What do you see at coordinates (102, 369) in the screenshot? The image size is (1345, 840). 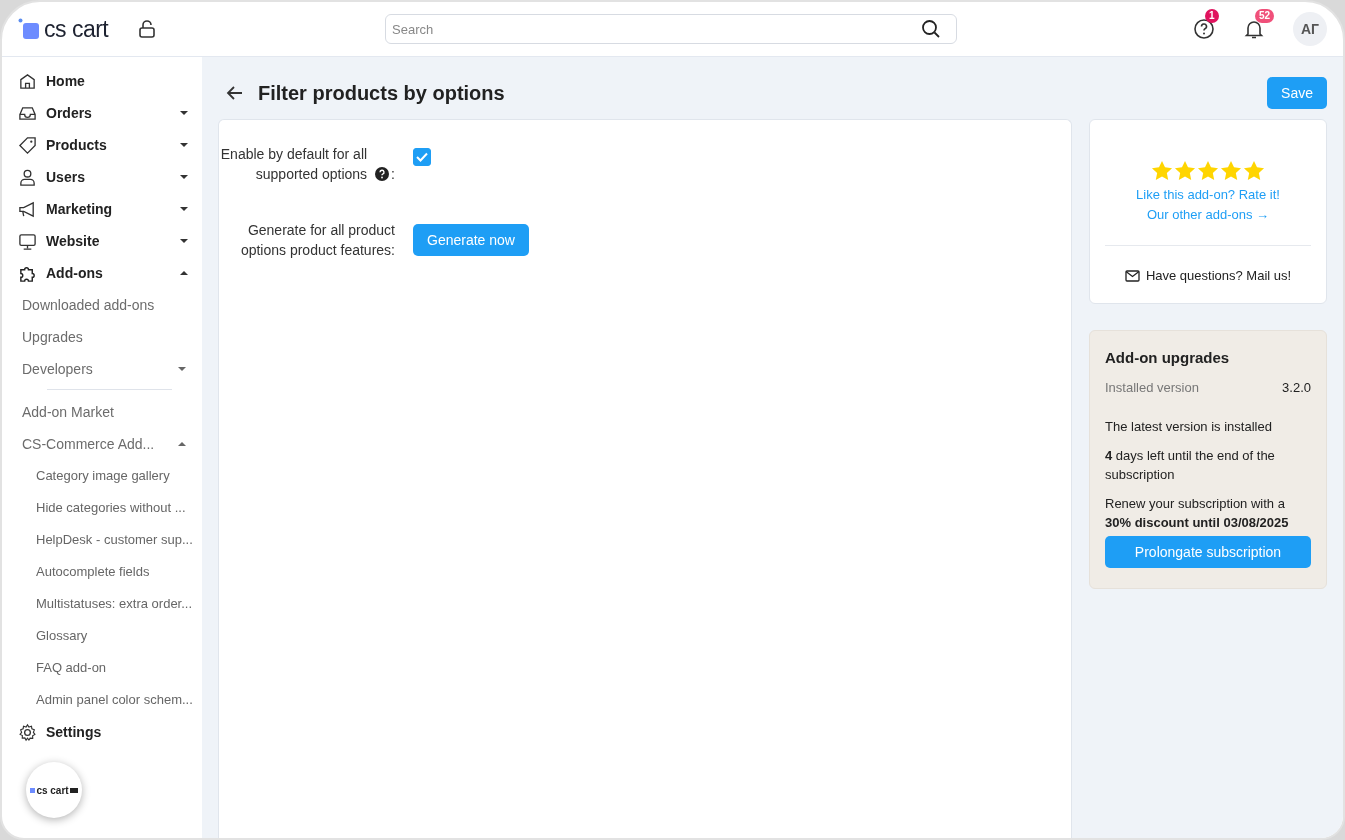 I see `sidebar-item: Developers` at bounding box center [102, 369].